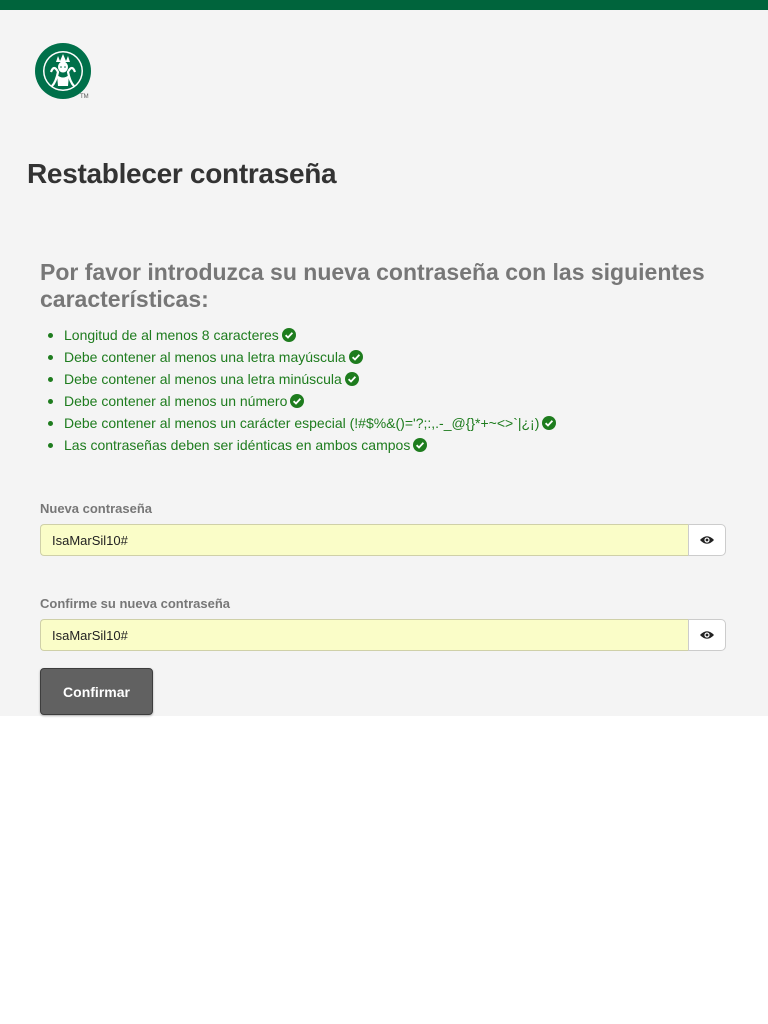 The image size is (768, 1024). Describe the element at coordinates (364, 635) in the screenshot. I see `confirm-password-input` at that location.